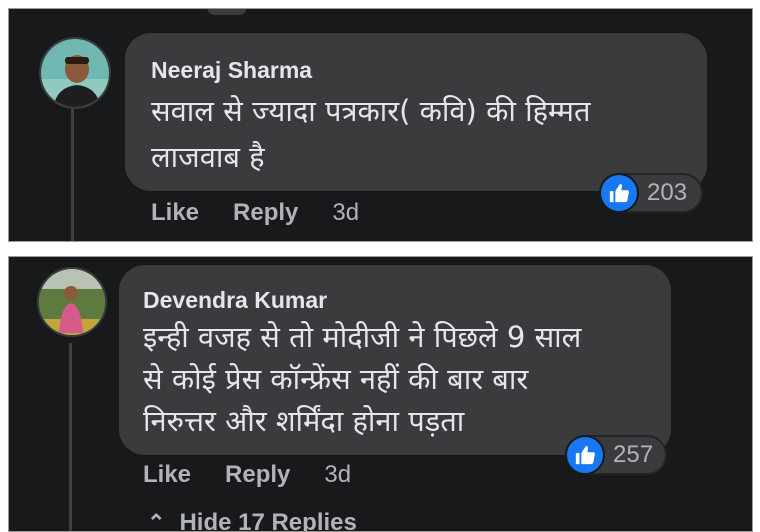 The image size is (760, 532). I want to click on comment-author: Devendra Kumar, so click(235, 300).